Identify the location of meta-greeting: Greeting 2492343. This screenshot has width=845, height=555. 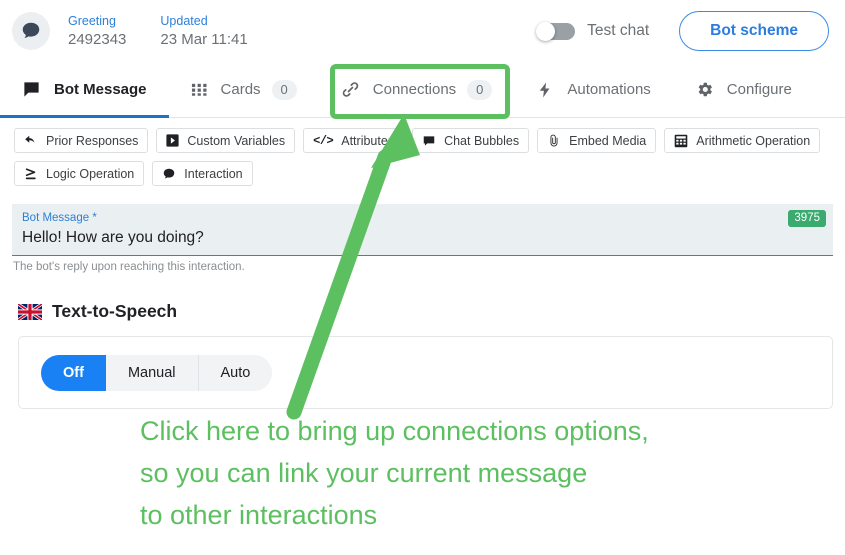
(97, 31).